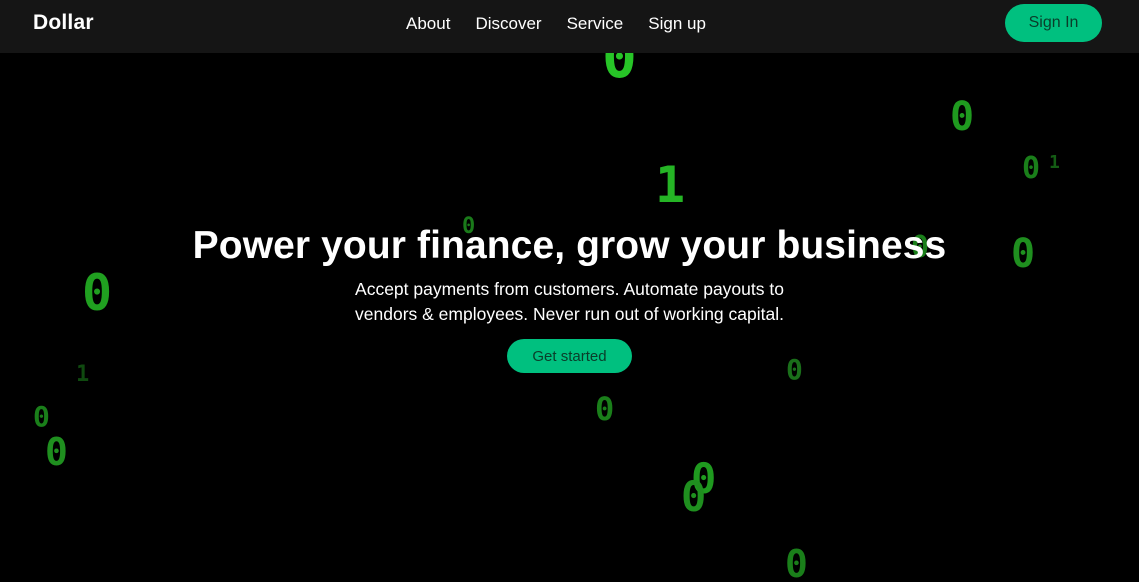 The width and height of the screenshot is (1139, 582). What do you see at coordinates (677, 24) in the screenshot?
I see `nav-link-sign-up: Sign up` at bounding box center [677, 24].